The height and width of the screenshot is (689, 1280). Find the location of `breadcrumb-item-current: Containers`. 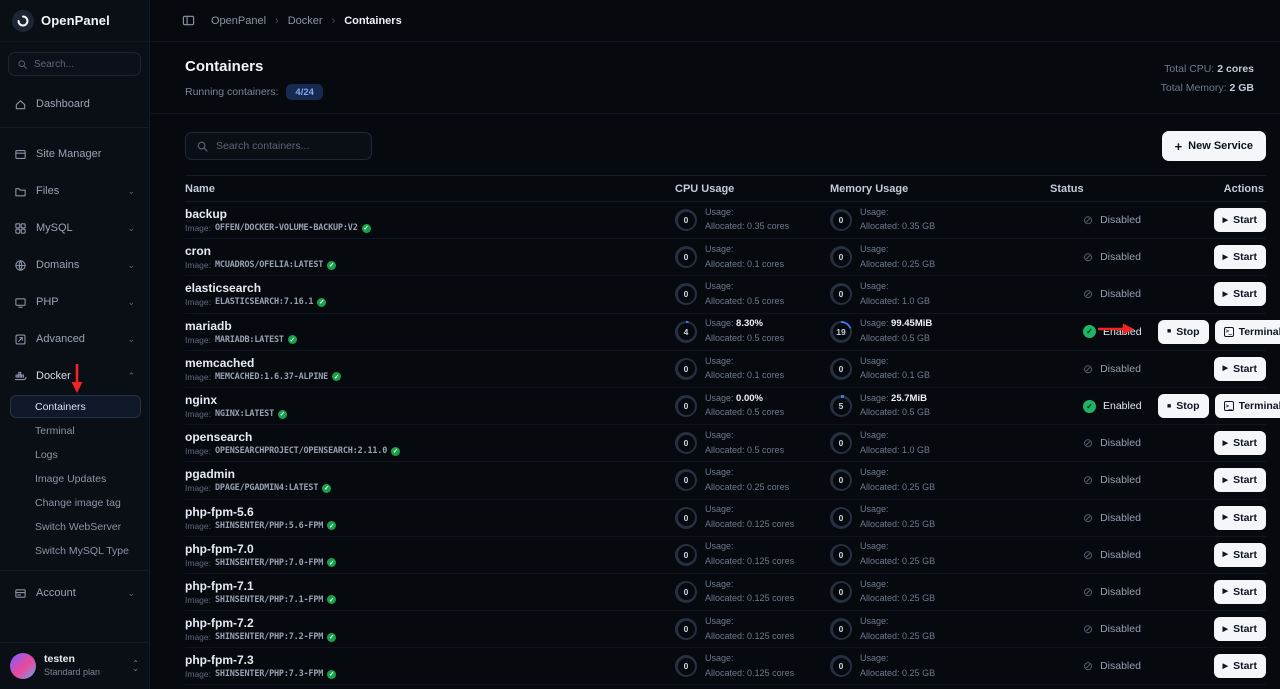

breadcrumb-item-current: Containers is located at coordinates (372, 21).